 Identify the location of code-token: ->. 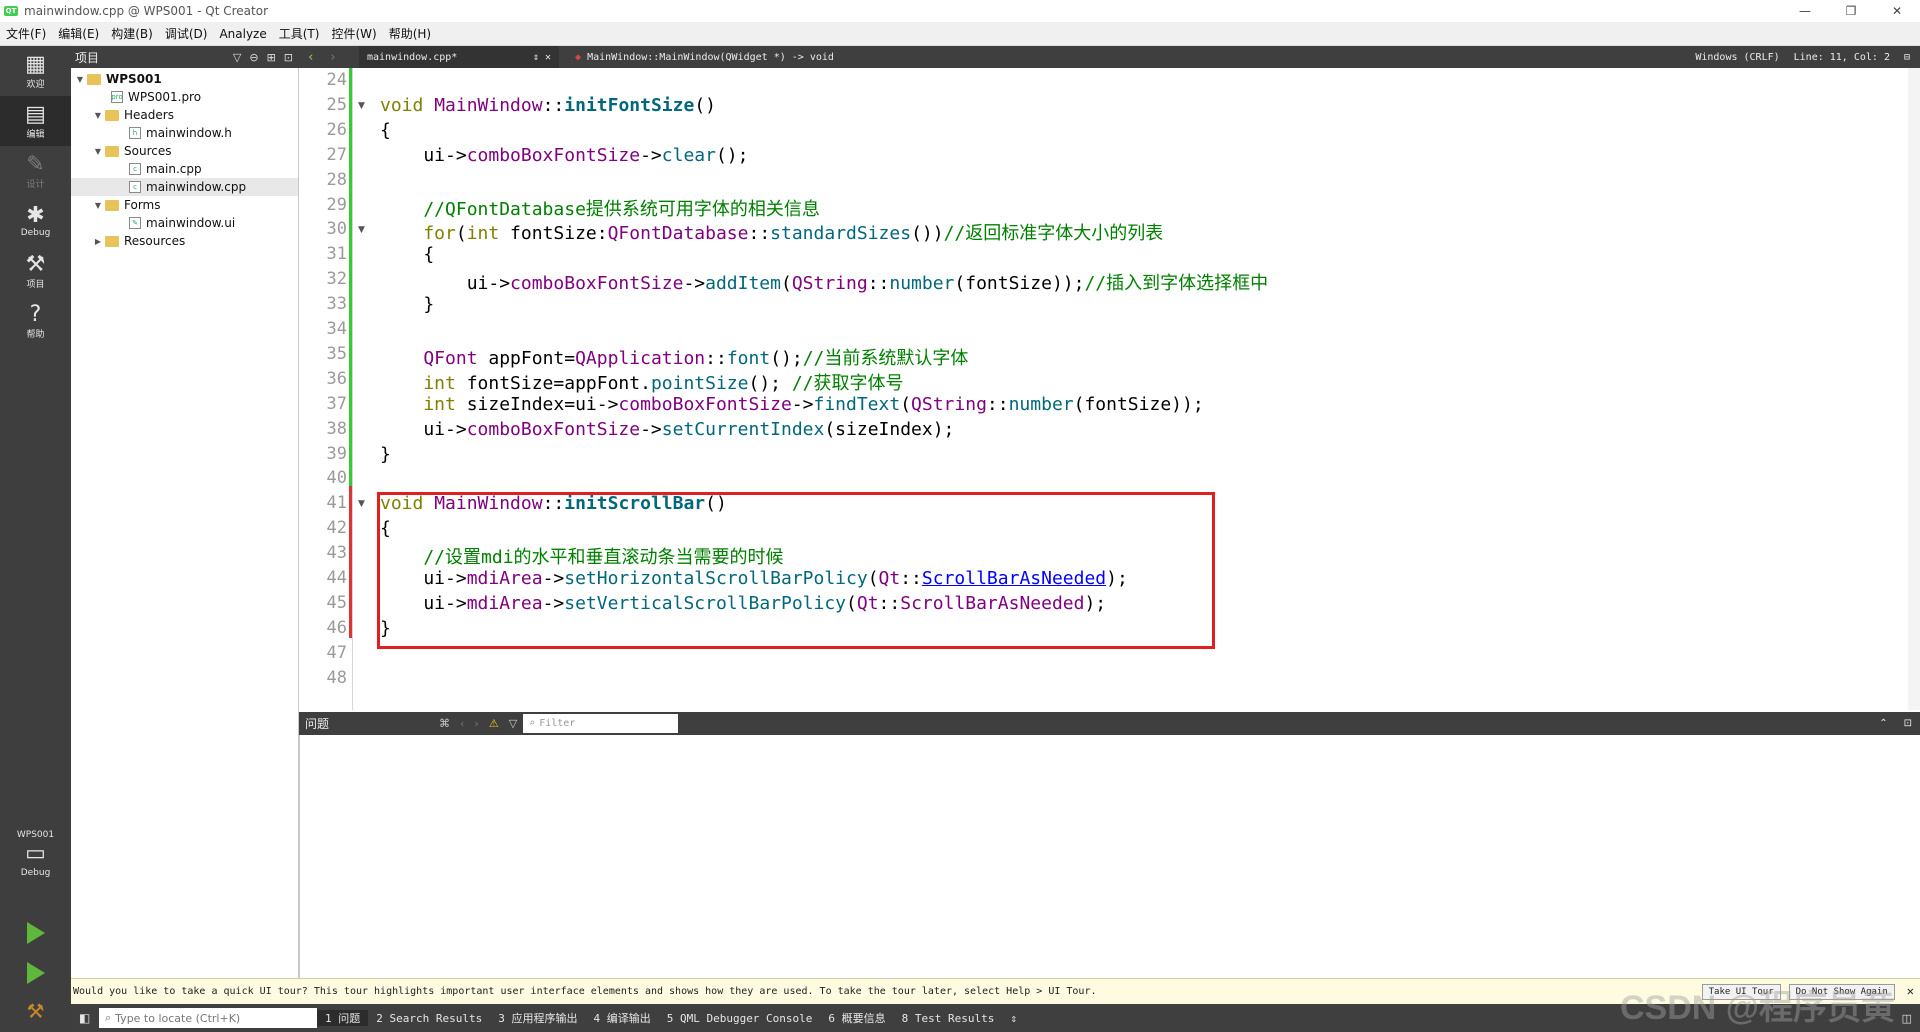
(802, 404).